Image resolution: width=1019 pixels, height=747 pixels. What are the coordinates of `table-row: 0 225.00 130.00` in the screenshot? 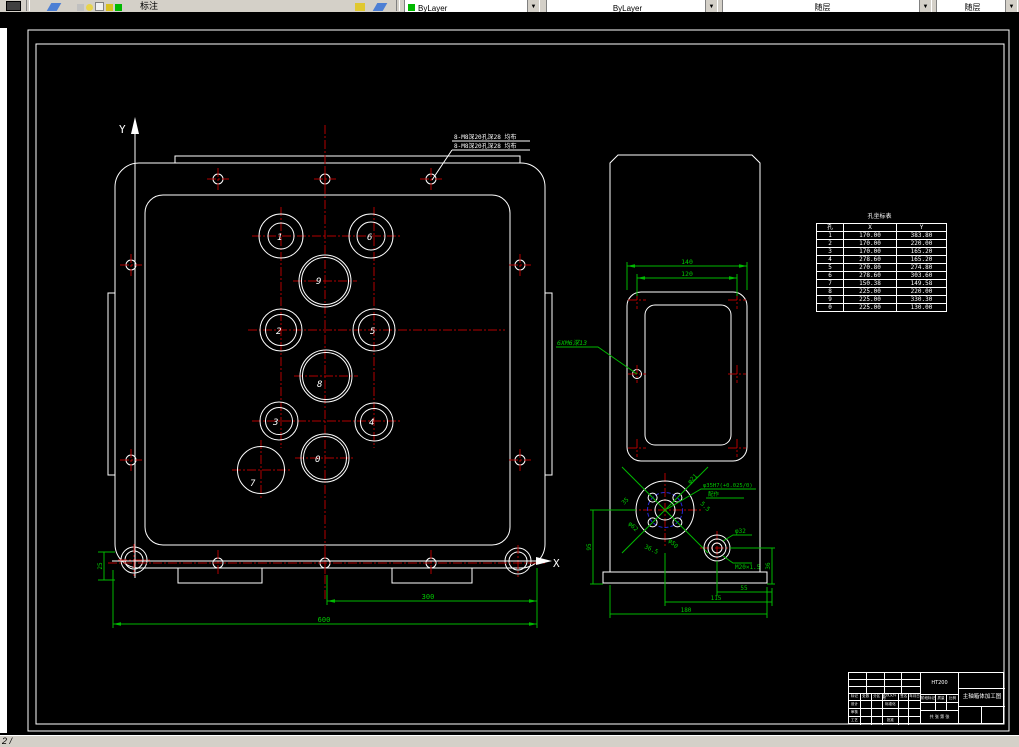 It's located at (881, 307).